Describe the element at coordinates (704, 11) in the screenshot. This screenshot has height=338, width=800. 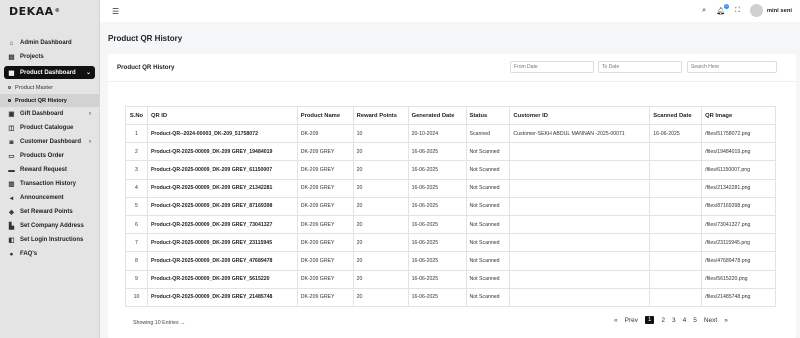
I see `search-icon: ⌕` at that location.